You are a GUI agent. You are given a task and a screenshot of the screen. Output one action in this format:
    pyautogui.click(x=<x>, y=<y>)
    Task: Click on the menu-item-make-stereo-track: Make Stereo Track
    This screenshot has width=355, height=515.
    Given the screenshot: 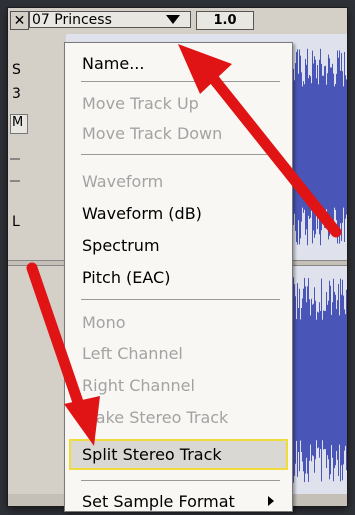 What is the action you would take?
    pyautogui.click(x=178, y=417)
    